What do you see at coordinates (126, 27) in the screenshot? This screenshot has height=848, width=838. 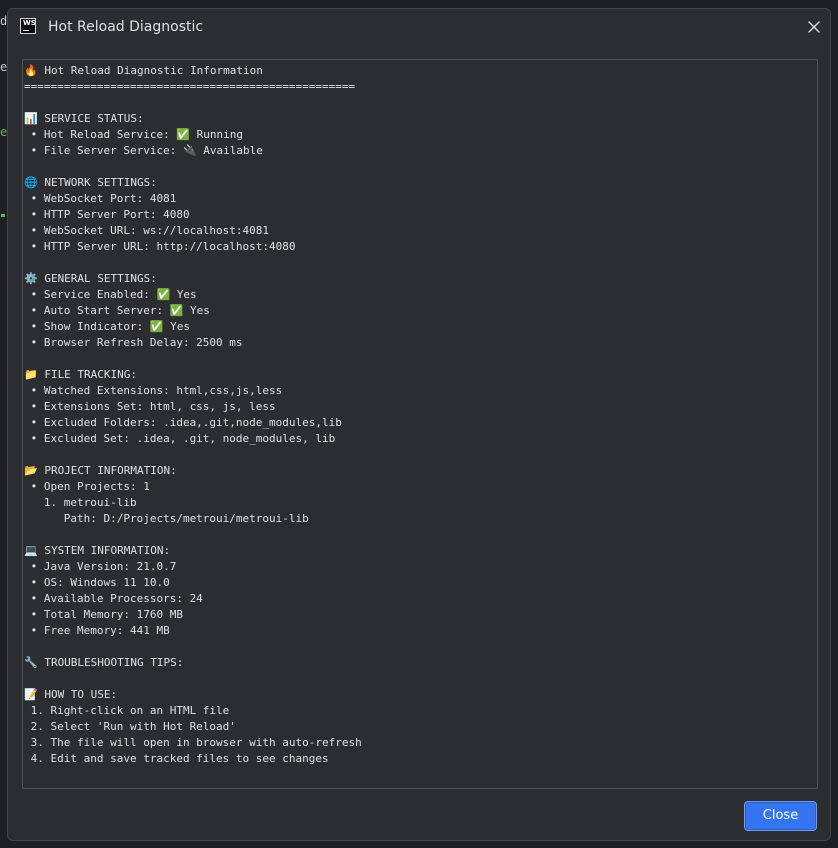 I see `dialog-title: Hot Reload Diagnostic` at bounding box center [126, 27].